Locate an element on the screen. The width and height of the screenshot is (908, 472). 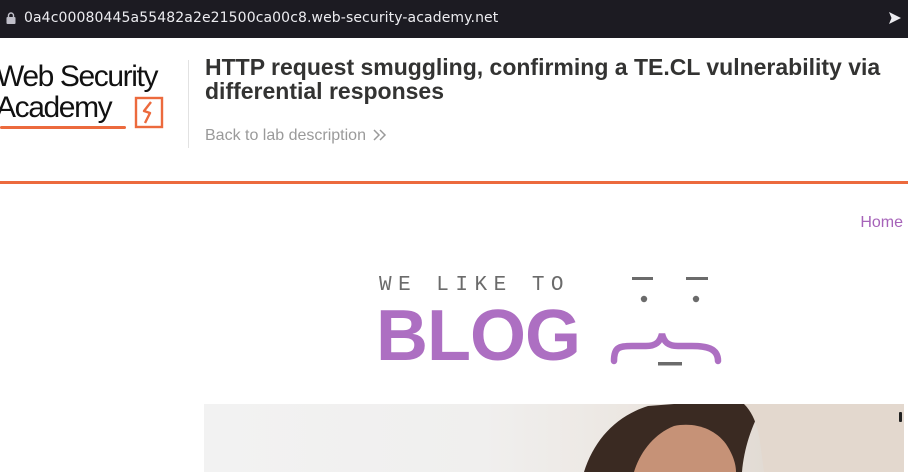
lightning-bolt-icon is located at coordinates (149, 112).